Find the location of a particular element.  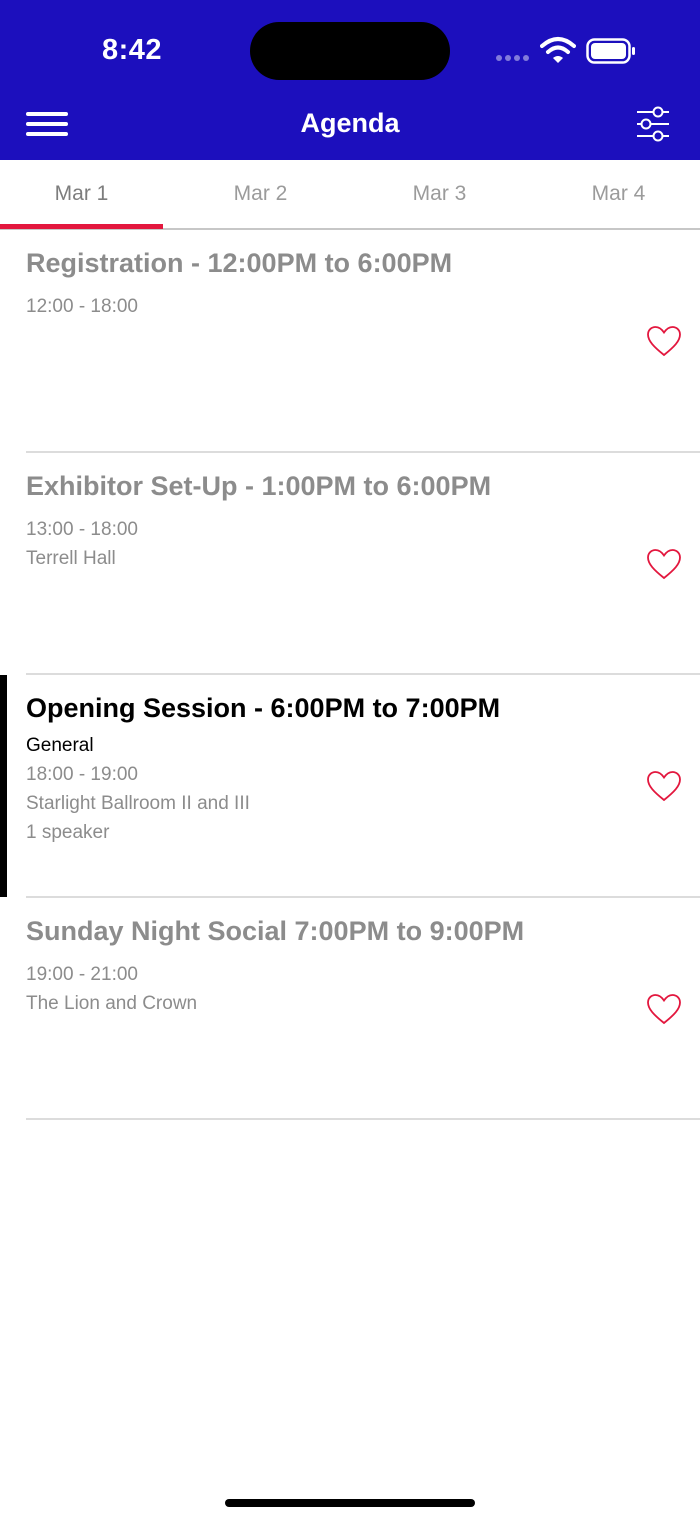

session-track: General is located at coordinates (60, 745).